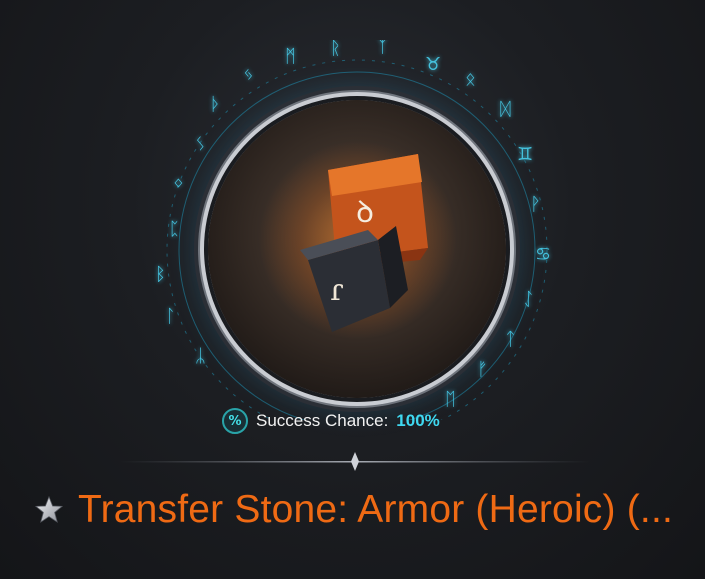 The image size is (705, 579). What do you see at coordinates (510, 339) in the screenshot?
I see `svg-text: ᛏ` at bounding box center [510, 339].